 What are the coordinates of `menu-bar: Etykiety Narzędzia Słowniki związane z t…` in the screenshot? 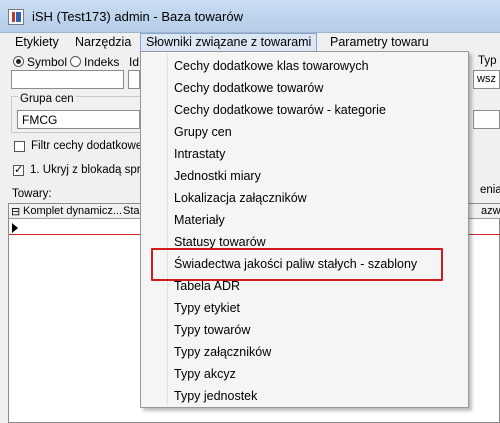 It's located at (250, 42).